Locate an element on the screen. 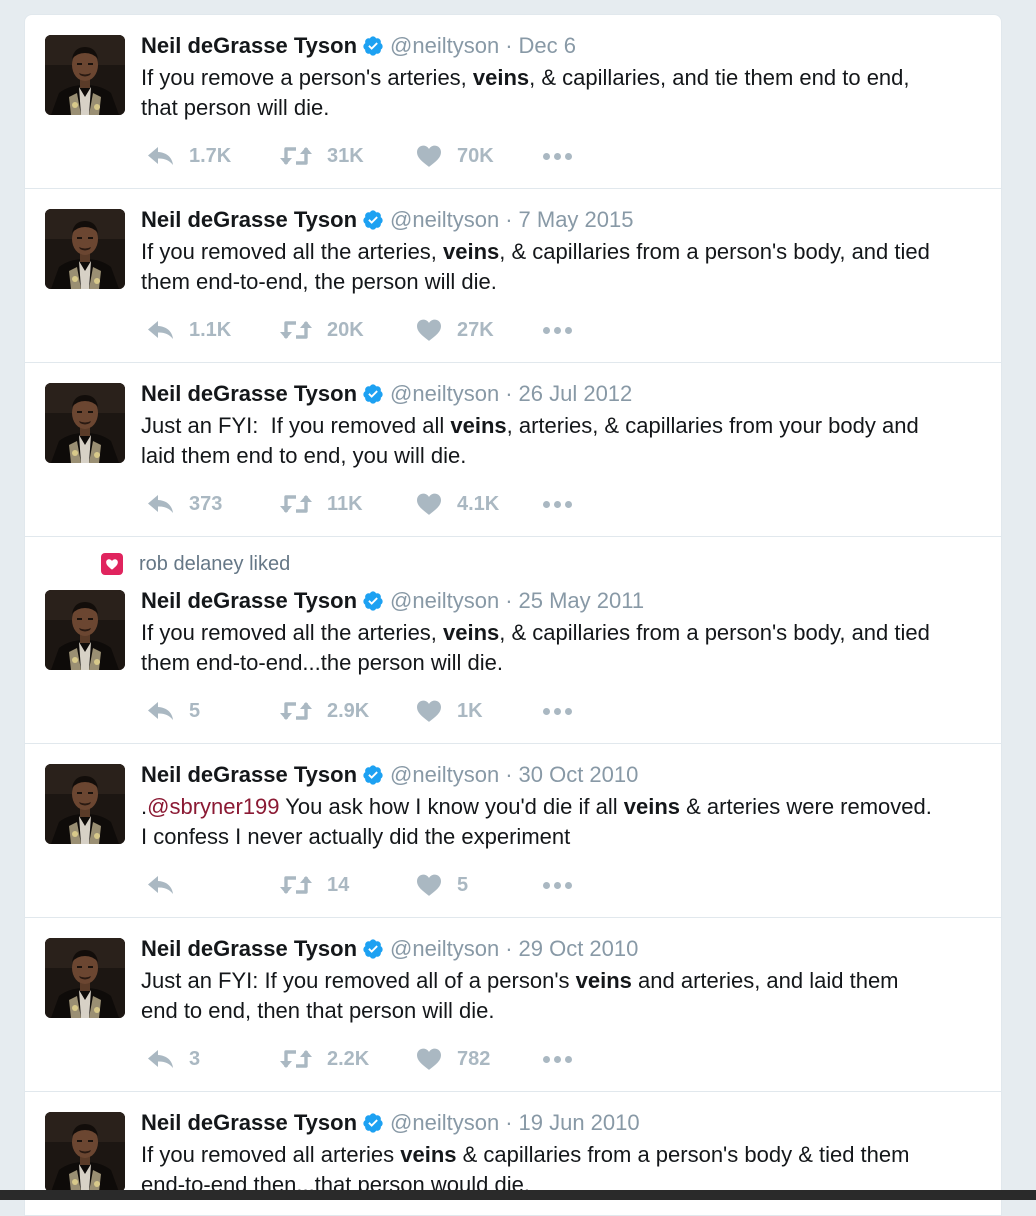 The height and width of the screenshot is (1216, 1036). text-segment: & arteries were removed. is located at coordinates (806, 806).